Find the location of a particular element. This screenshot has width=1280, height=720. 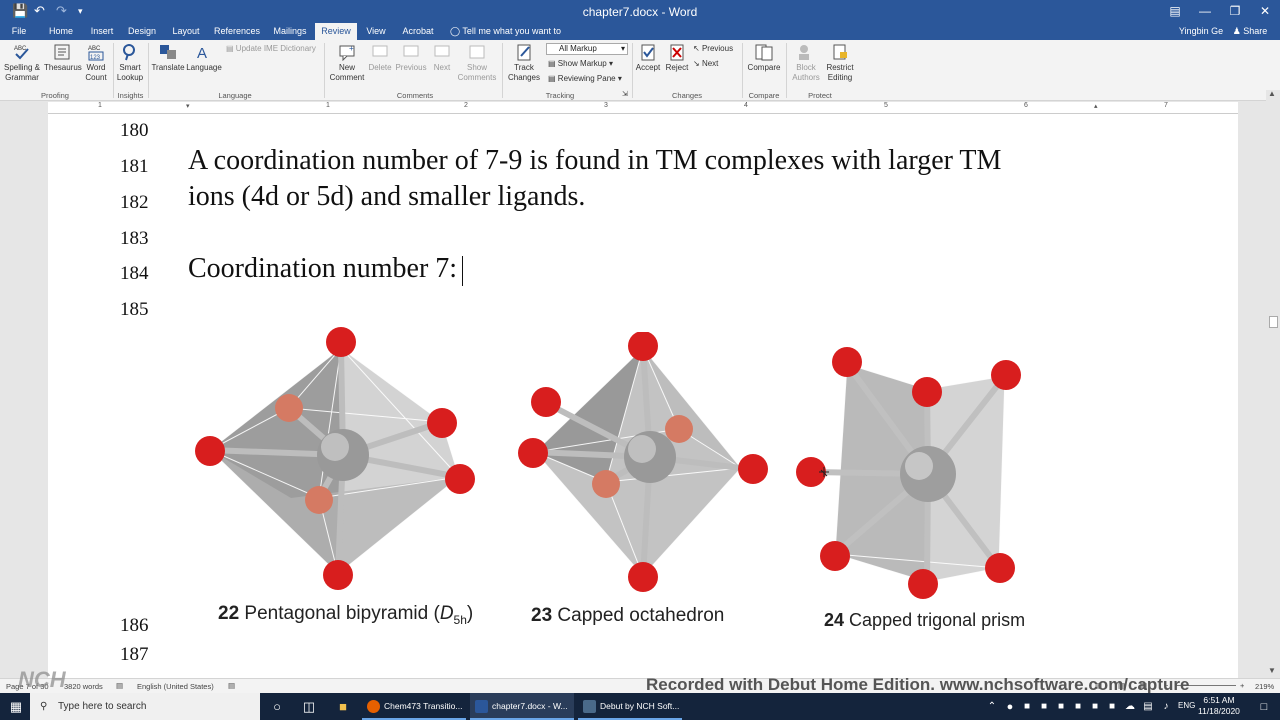

undo-icon: ↶ is located at coordinates (39, 11).